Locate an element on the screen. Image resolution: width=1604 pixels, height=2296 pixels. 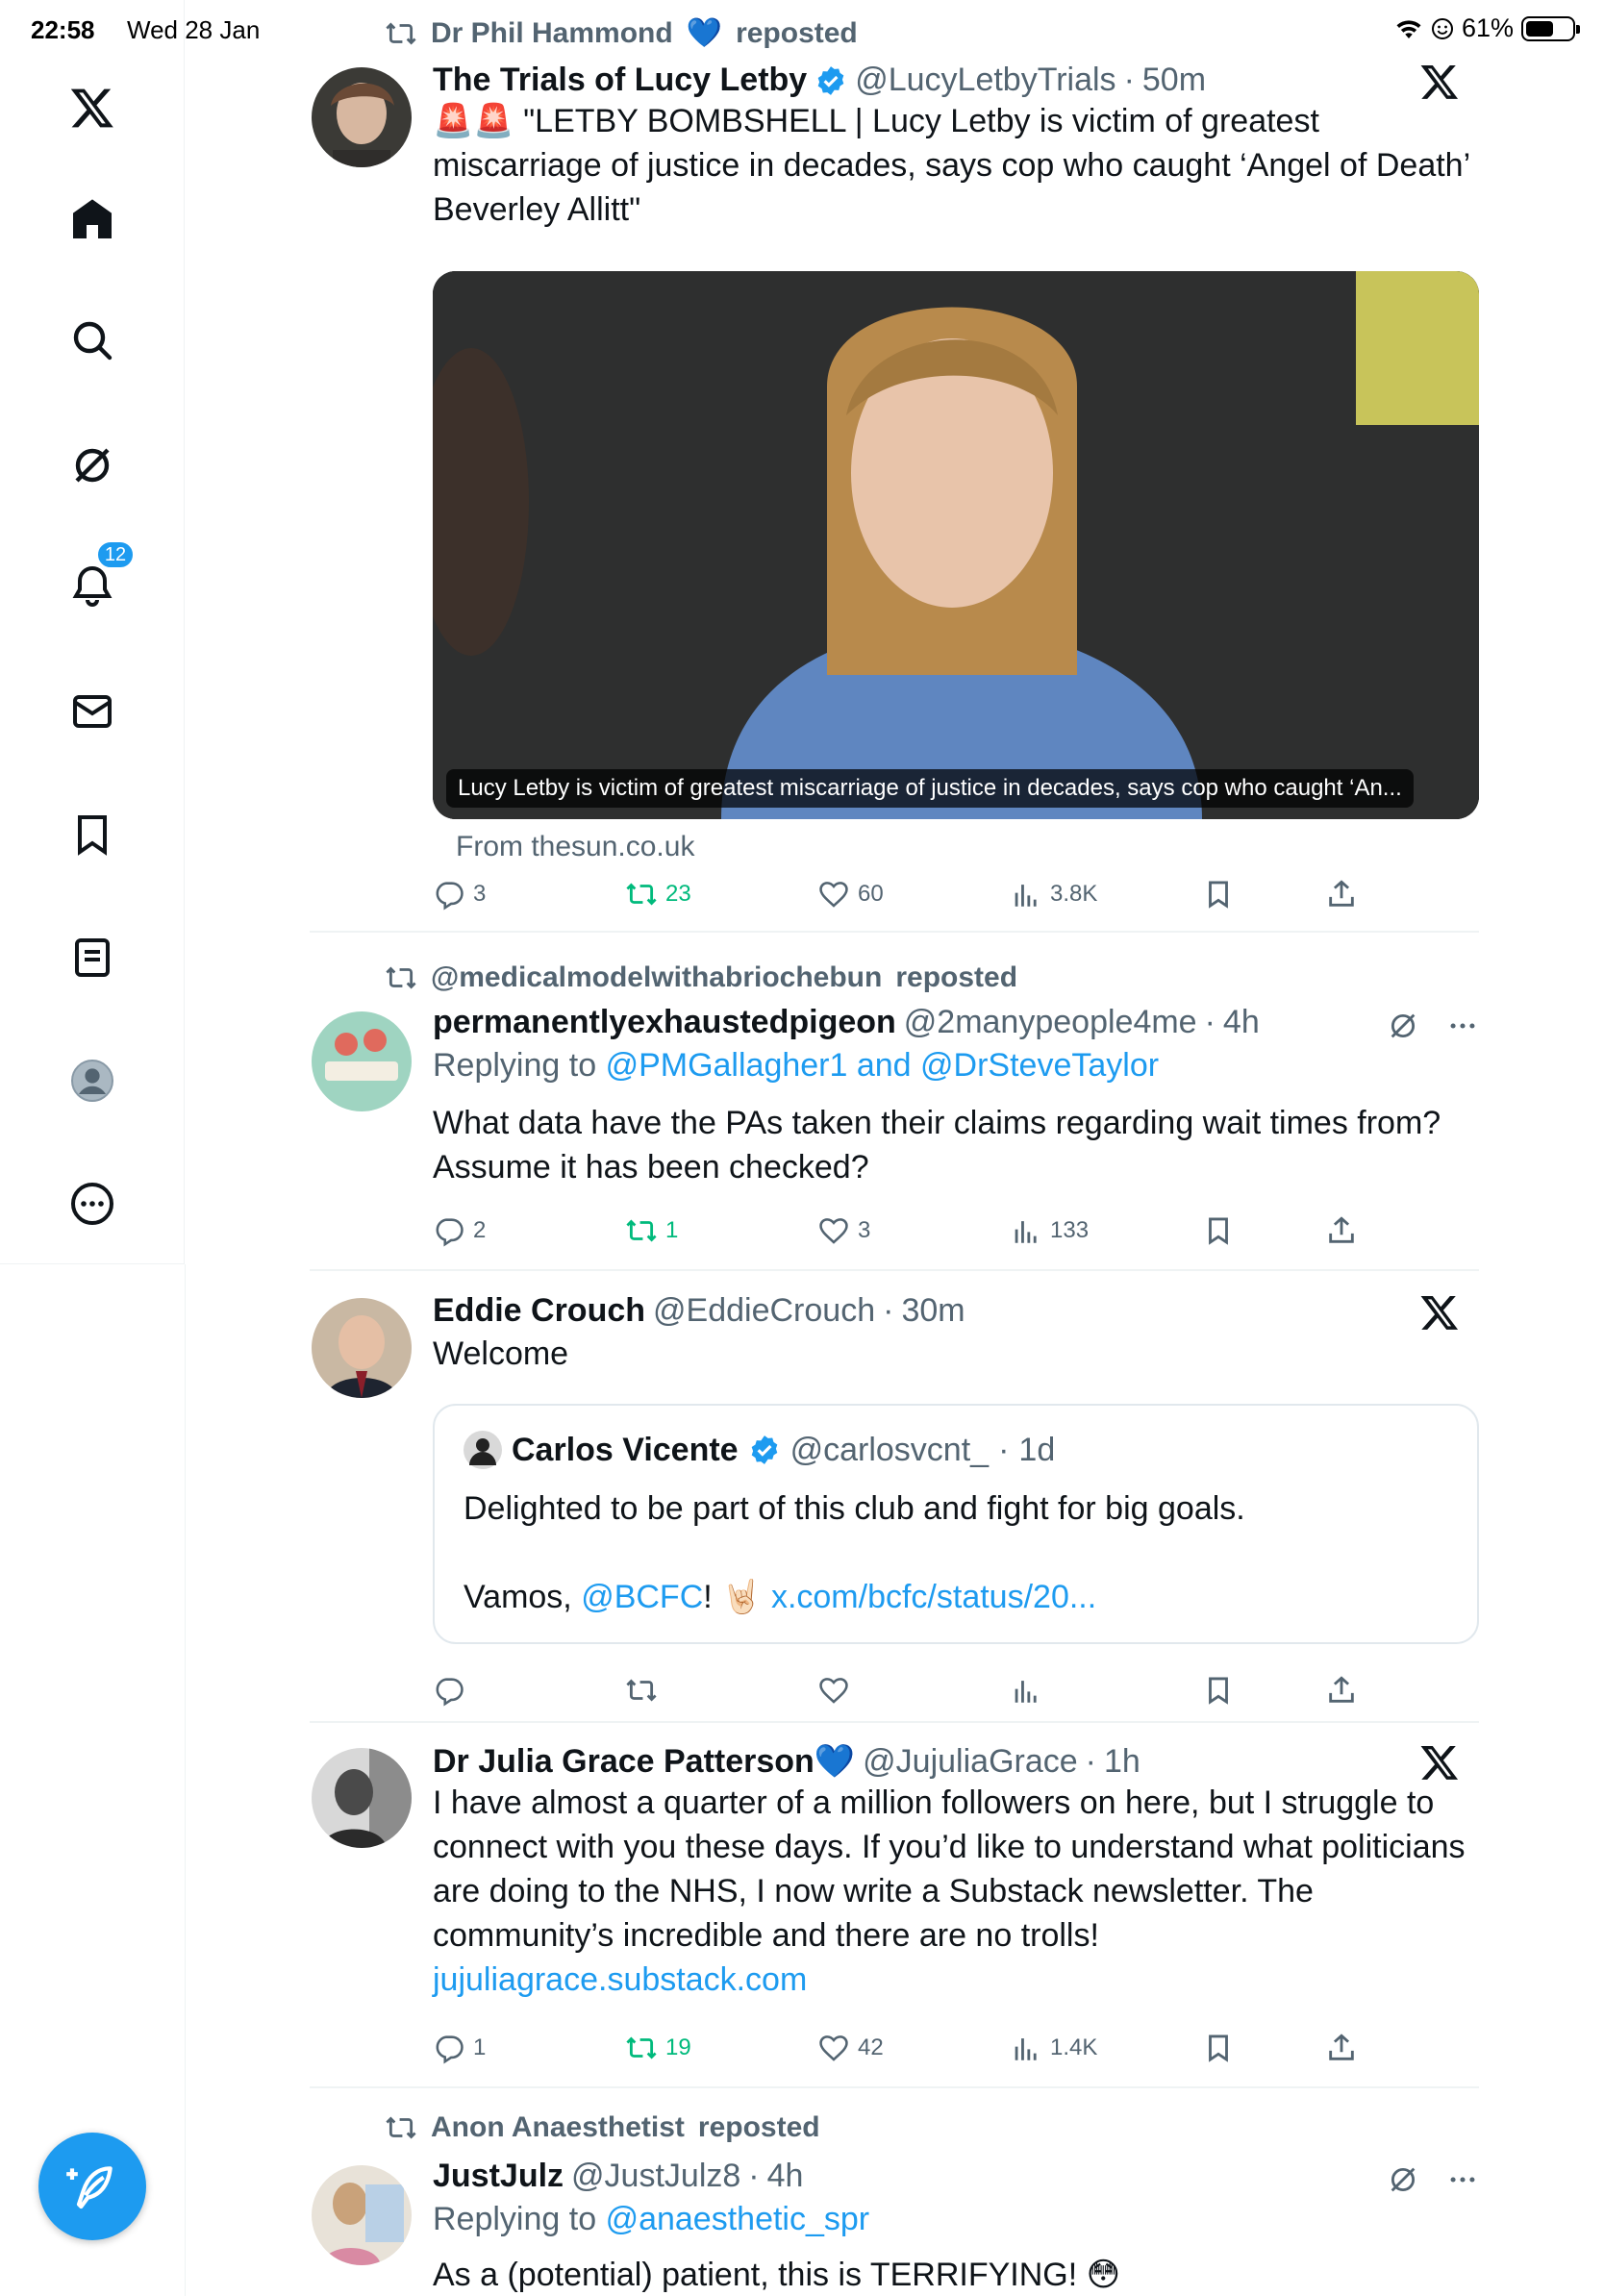
home-icon is located at coordinates (92, 218).